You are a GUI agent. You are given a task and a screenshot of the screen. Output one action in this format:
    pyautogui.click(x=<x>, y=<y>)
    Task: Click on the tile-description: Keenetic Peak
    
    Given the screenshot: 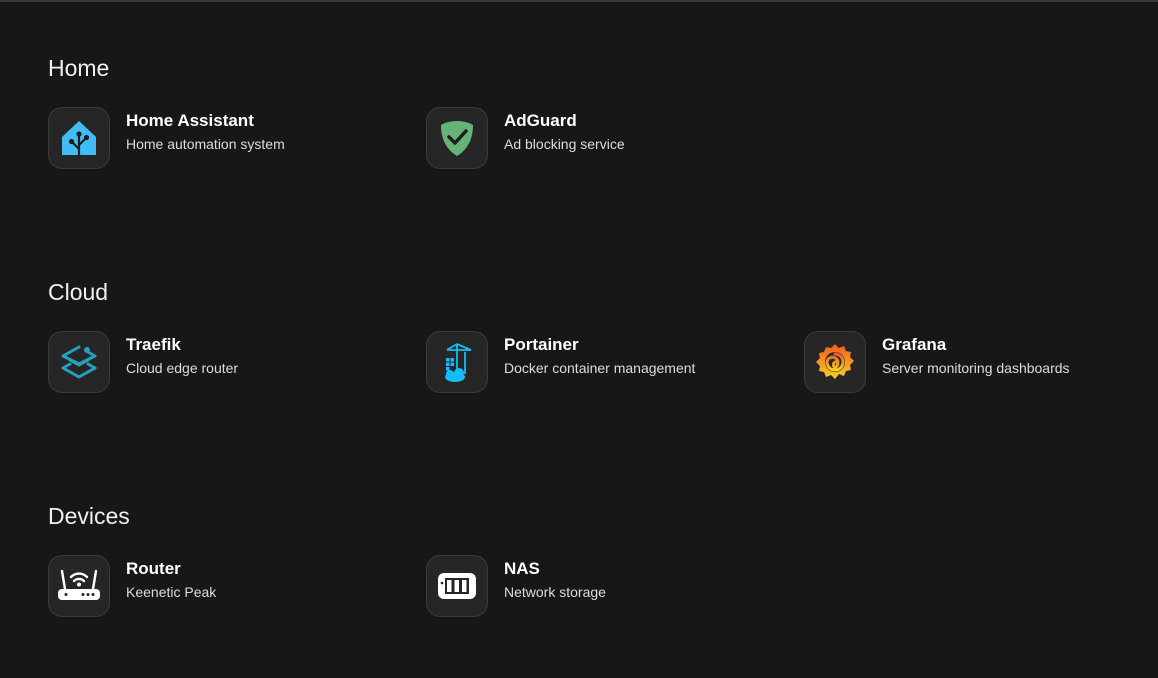 What is the action you would take?
    pyautogui.click(x=171, y=592)
    